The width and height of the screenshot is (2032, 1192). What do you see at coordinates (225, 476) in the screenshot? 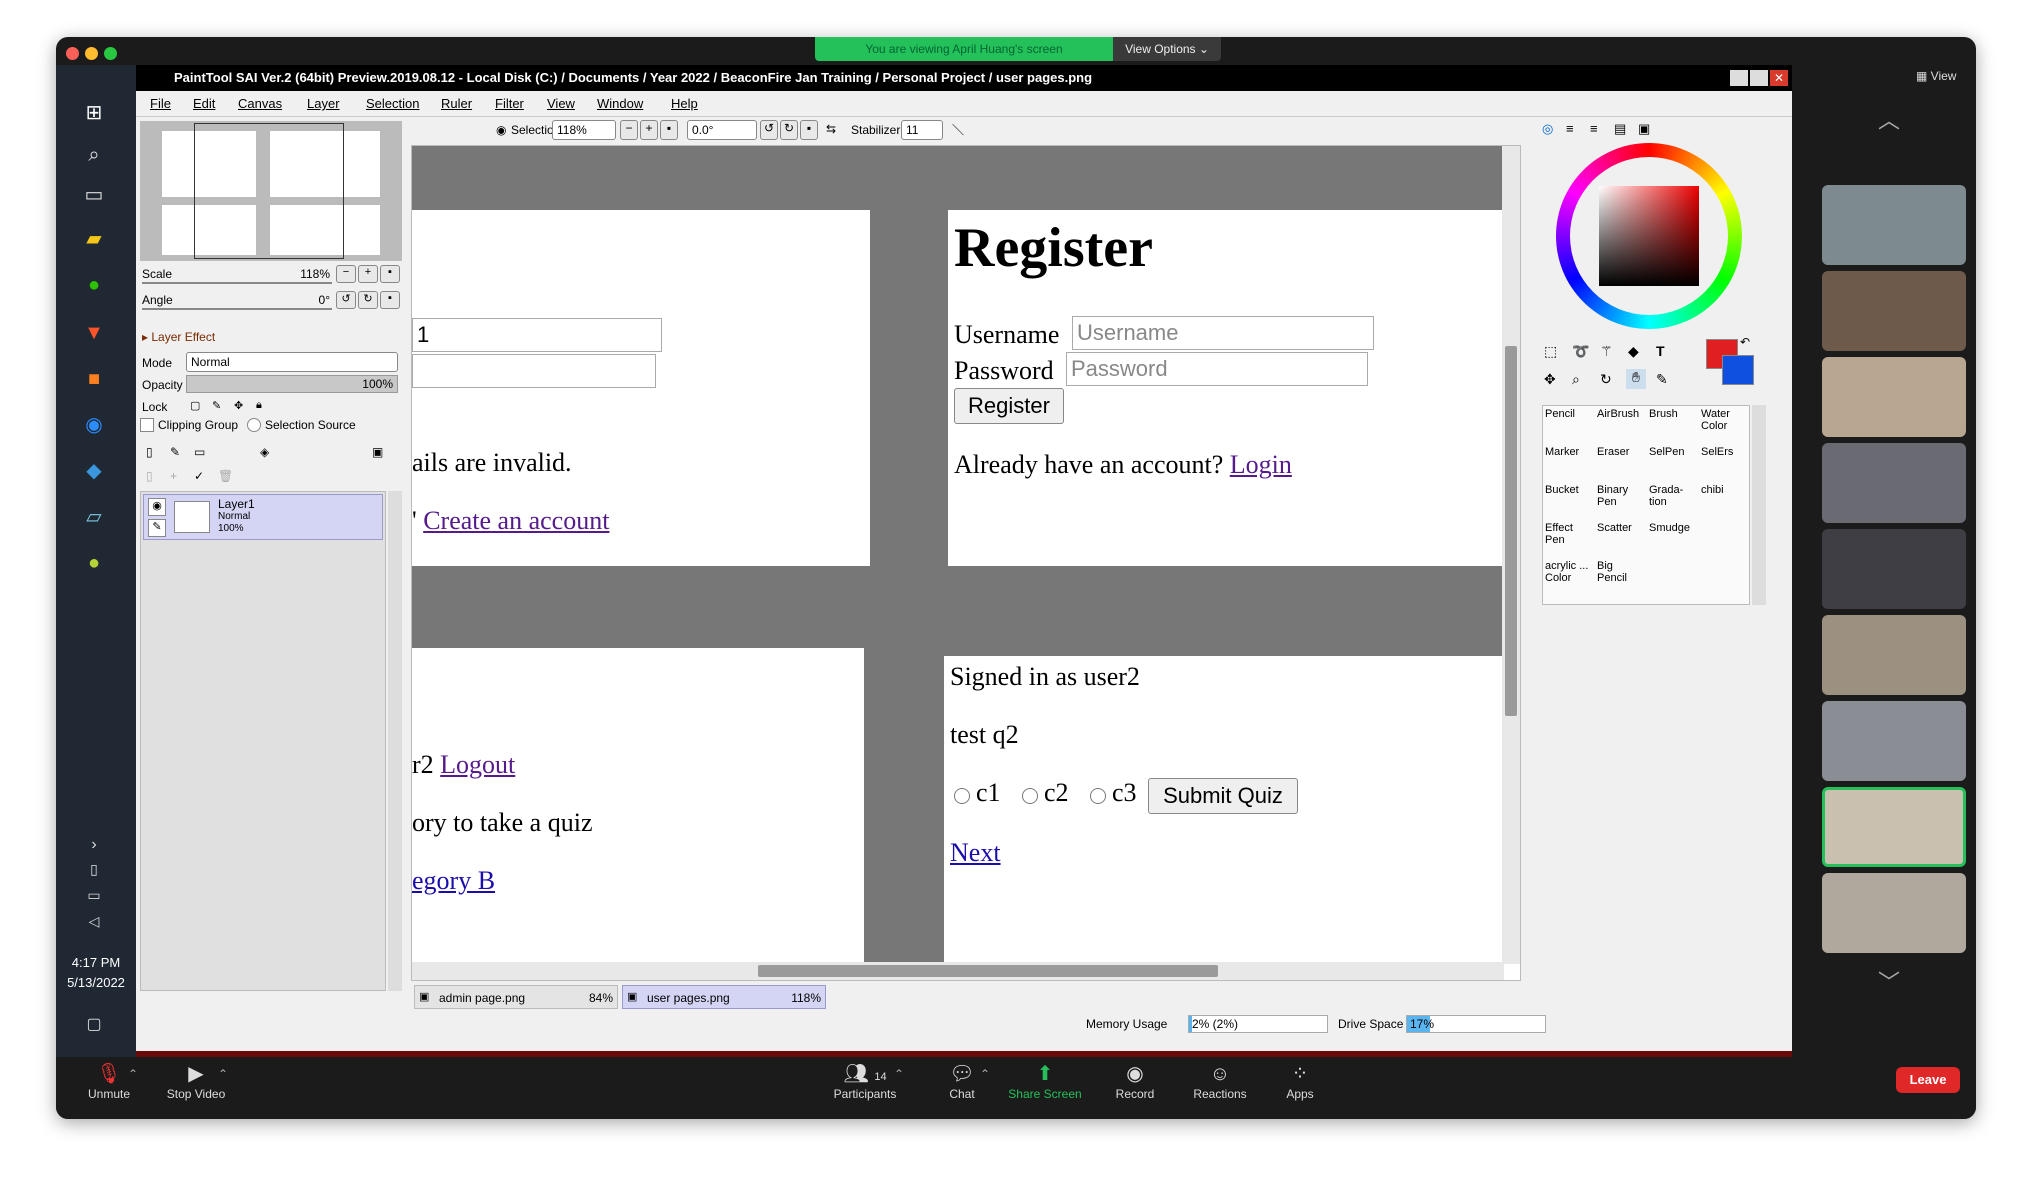
I see `delete-layer-icon: 🗑︎` at bounding box center [225, 476].